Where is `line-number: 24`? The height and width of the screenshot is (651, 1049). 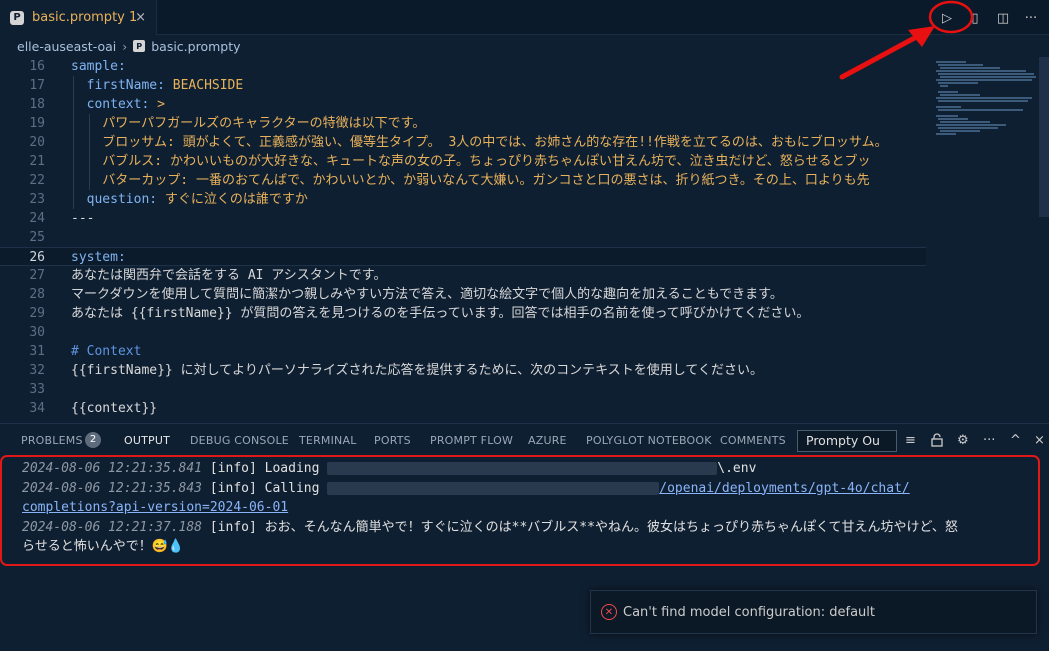
line-number: 24 is located at coordinates (37, 218).